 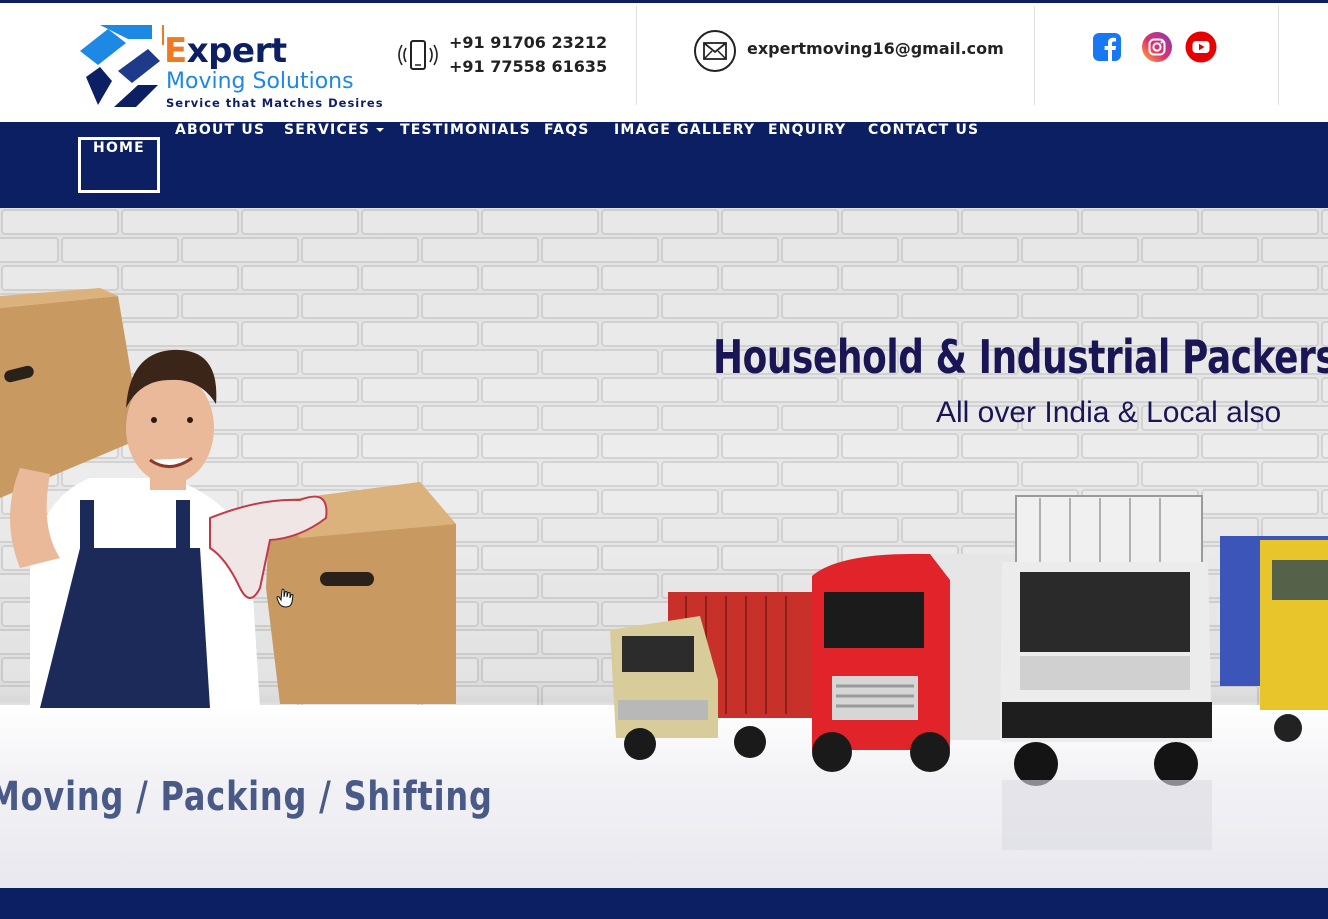 I want to click on mail-icon, so click(x=715, y=51).